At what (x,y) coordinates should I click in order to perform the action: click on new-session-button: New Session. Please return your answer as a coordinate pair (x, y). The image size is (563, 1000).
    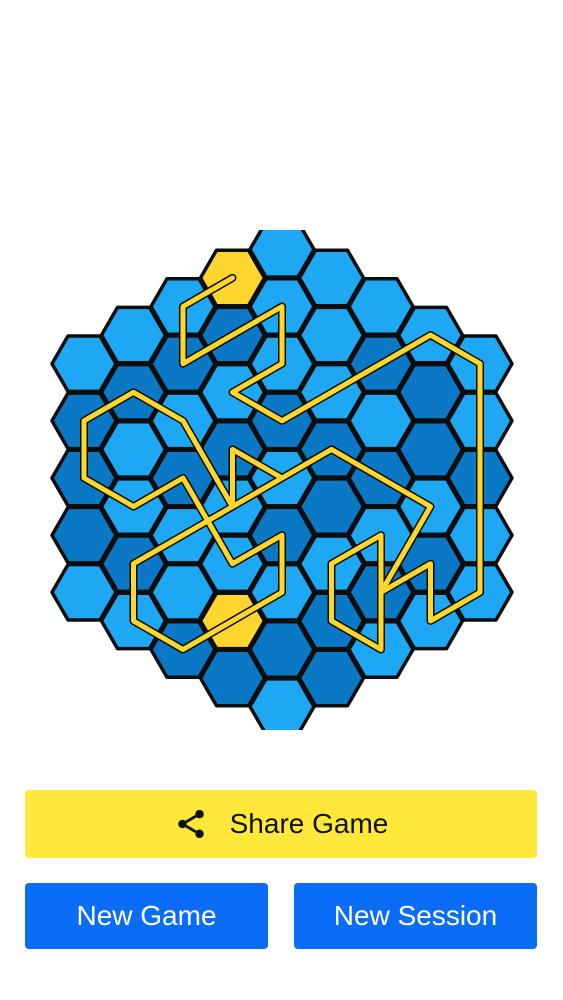
    Looking at the image, I should click on (415, 916).